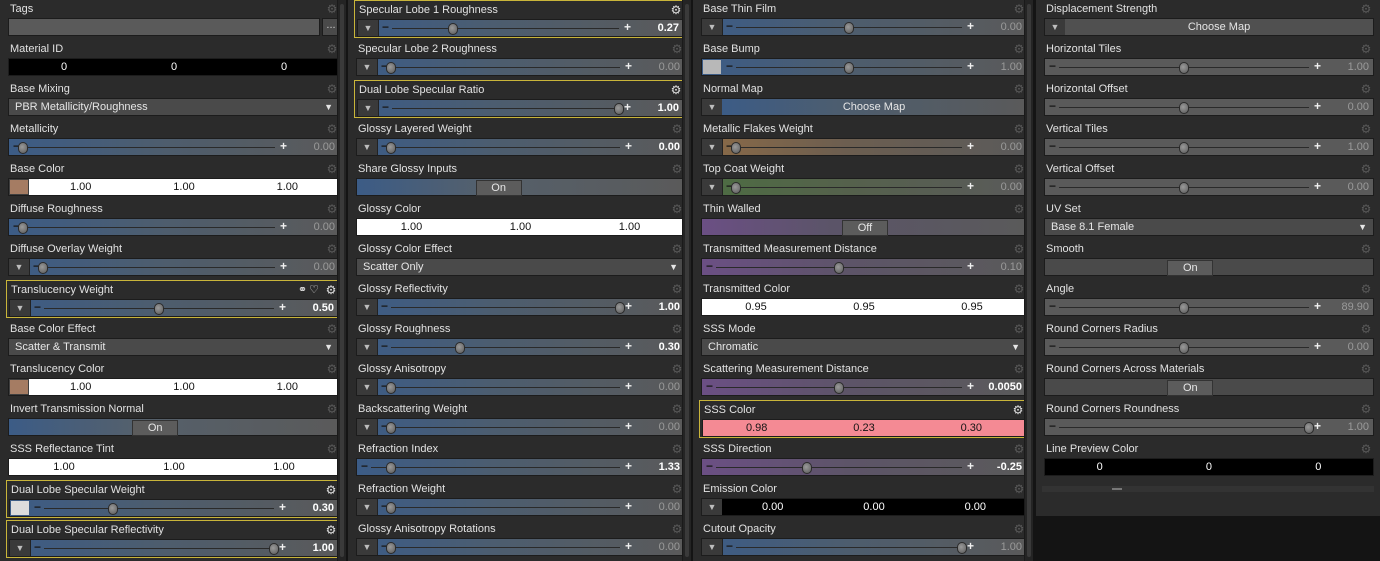 Image resolution: width=1380 pixels, height=561 pixels. What do you see at coordinates (864, 307) in the screenshot?
I see `transmitted-color-color-field: 0.95 0.95 0.95` at bounding box center [864, 307].